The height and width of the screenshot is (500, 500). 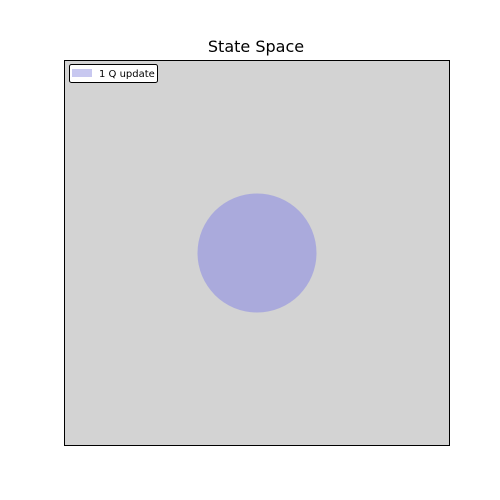 I want to click on legend-label: 1 Q update, so click(x=127, y=74).